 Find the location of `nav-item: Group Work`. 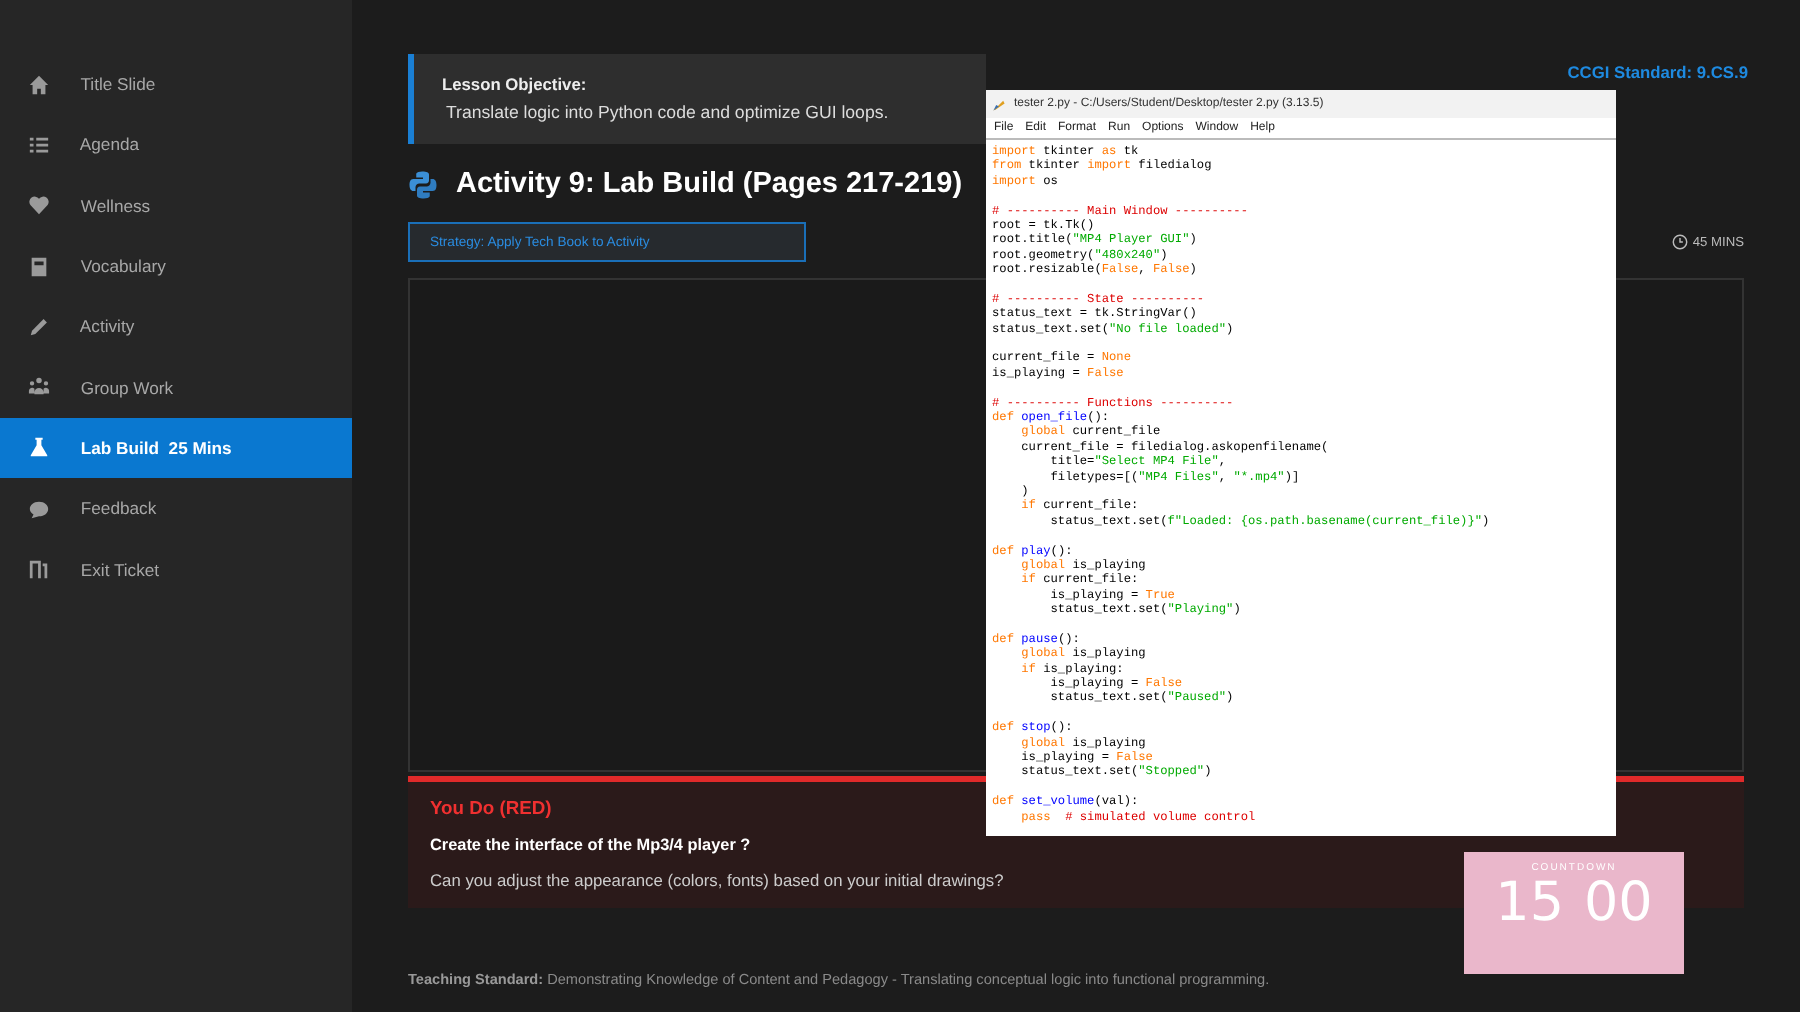

nav-item: Group Work is located at coordinates (176, 387).